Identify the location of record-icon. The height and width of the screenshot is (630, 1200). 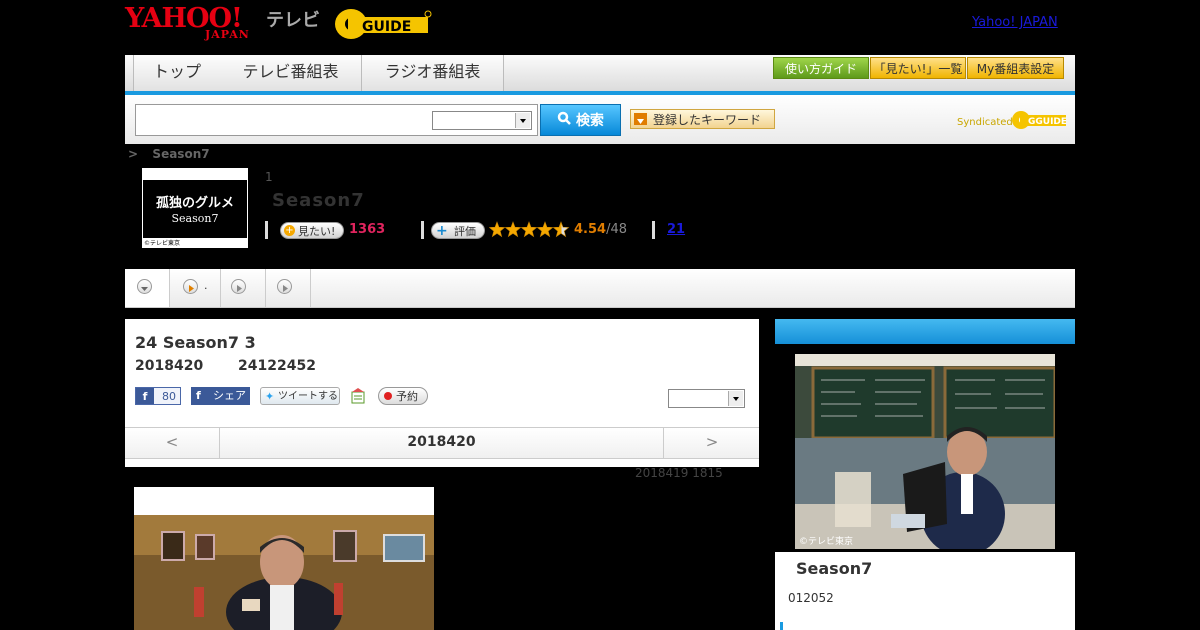
(388, 396).